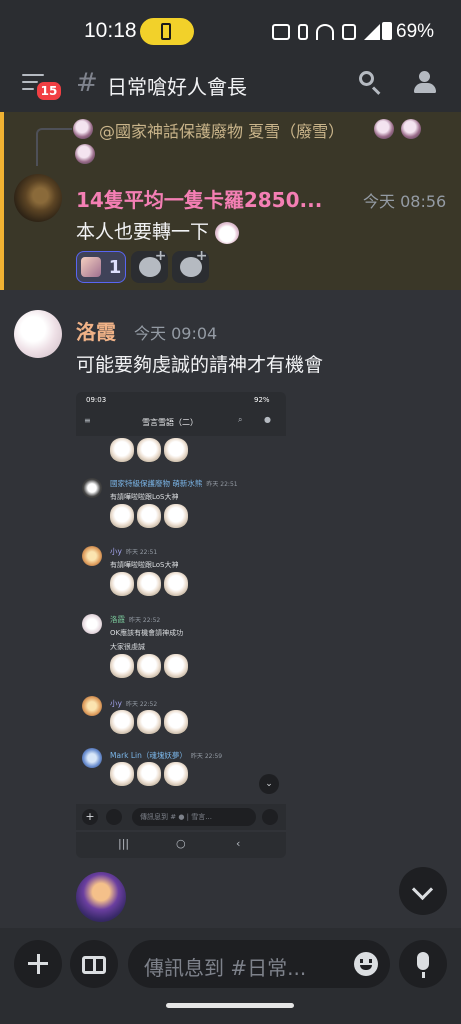 The image size is (461, 1024). What do you see at coordinates (221, 130) in the screenshot?
I see `reply-preview: @國家神話保護廢物 夏雪（廢雪）` at bounding box center [221, 130].